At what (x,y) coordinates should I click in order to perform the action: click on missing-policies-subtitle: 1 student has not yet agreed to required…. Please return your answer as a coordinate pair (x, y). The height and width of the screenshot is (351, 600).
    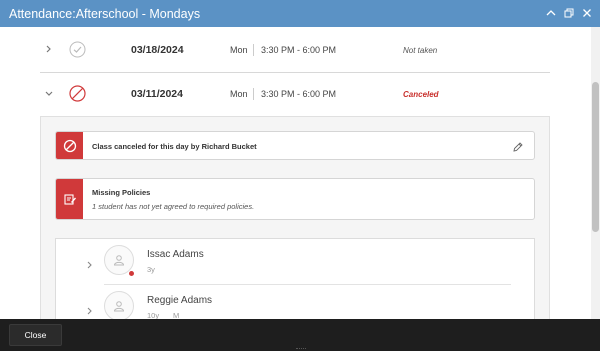
    Looking at the image, I should click on (173, 206).